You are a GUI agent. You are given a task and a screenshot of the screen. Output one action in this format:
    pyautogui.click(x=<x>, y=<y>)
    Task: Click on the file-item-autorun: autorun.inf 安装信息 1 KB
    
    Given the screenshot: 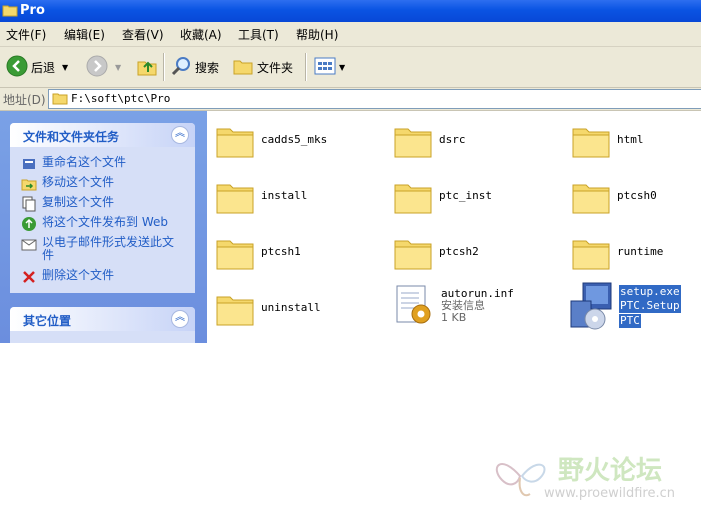 What is the action you would take?
    pyautogui.click(x=453, y=306)
    